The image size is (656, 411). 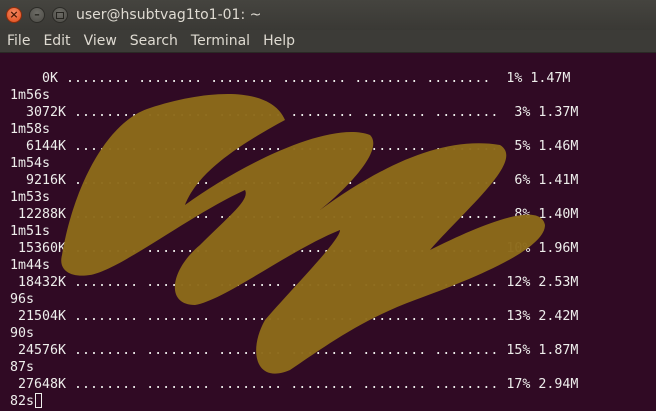 I want to click on eta-line: 1m56s, so click(x=30, y=95).